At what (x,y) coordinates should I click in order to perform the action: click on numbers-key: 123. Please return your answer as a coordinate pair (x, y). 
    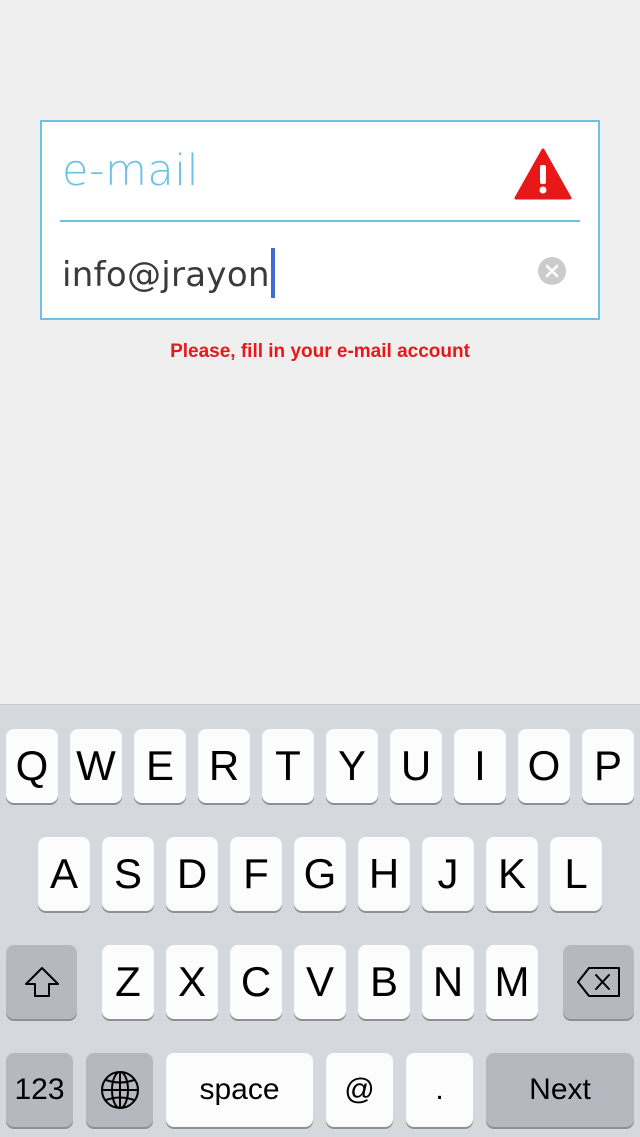
    Looking at the image, I should click on (39, 1090).